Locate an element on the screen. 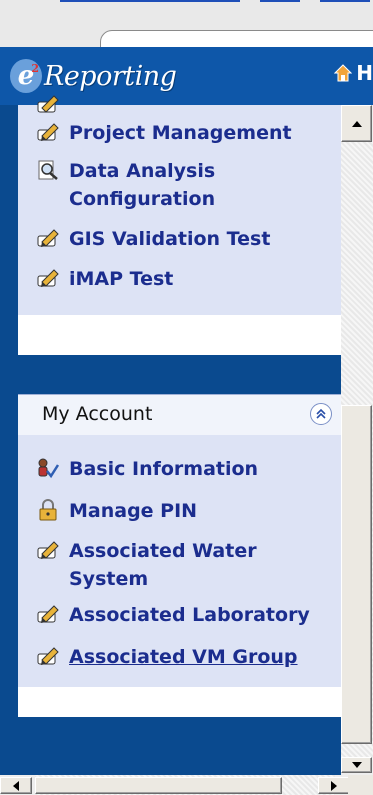 Image resolution: width=373 pixels, height=795 pixels. arrow-right-icon is located at coordinates (334, 785).